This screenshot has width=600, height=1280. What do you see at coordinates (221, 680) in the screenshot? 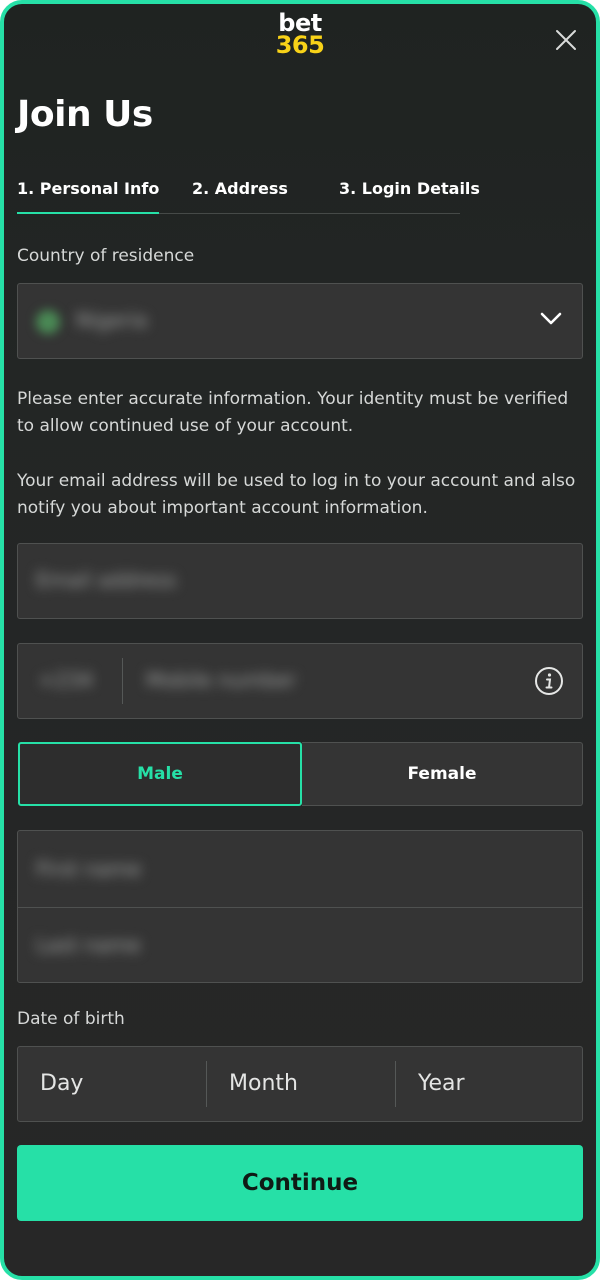
I see `mobile-placeholder: Mobile number` at bounding box center [221, 680].